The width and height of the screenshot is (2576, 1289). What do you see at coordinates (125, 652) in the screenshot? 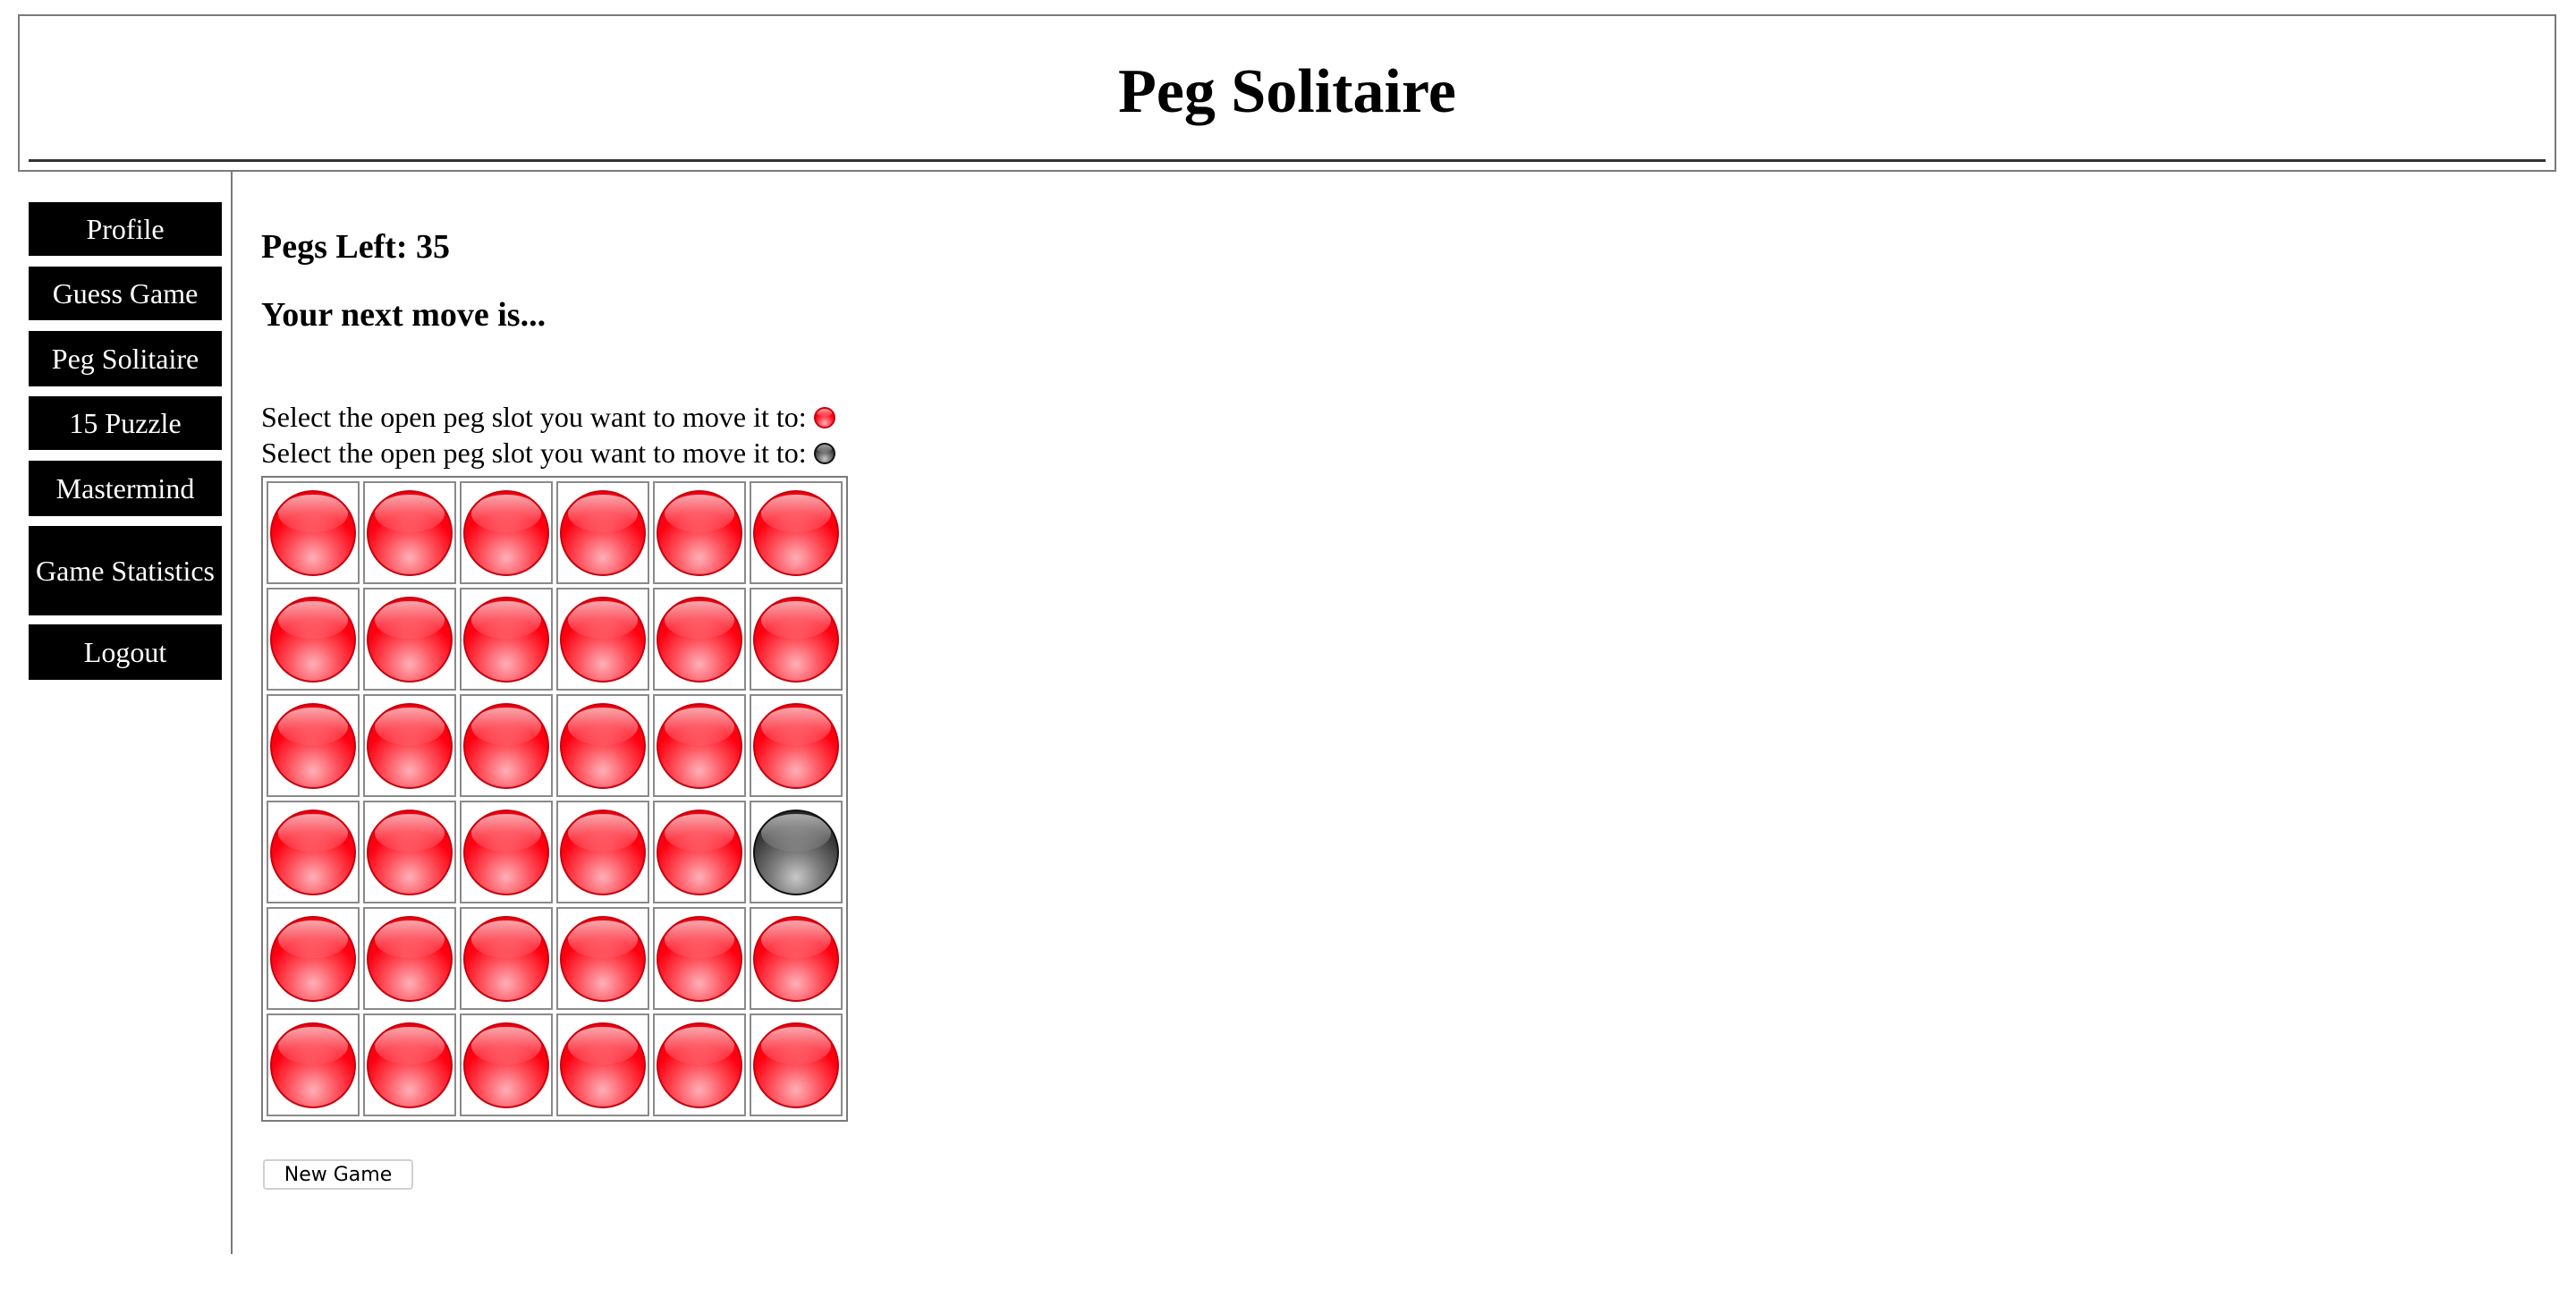
I see `sidebar-item-logout: Logout` at bounding box center [125, 652].